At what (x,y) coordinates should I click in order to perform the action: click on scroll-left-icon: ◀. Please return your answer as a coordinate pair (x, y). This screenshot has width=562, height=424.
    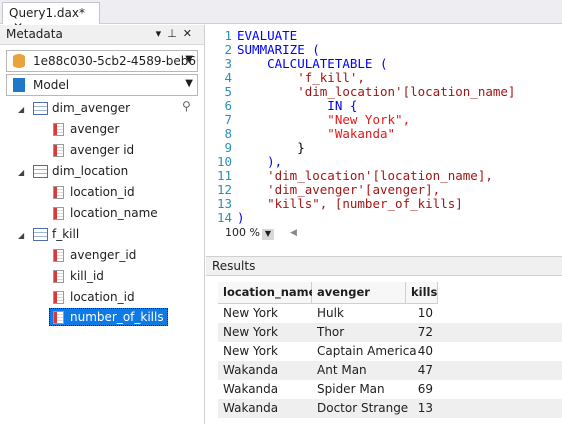
    Looking at the image, I should click on (293, 233).